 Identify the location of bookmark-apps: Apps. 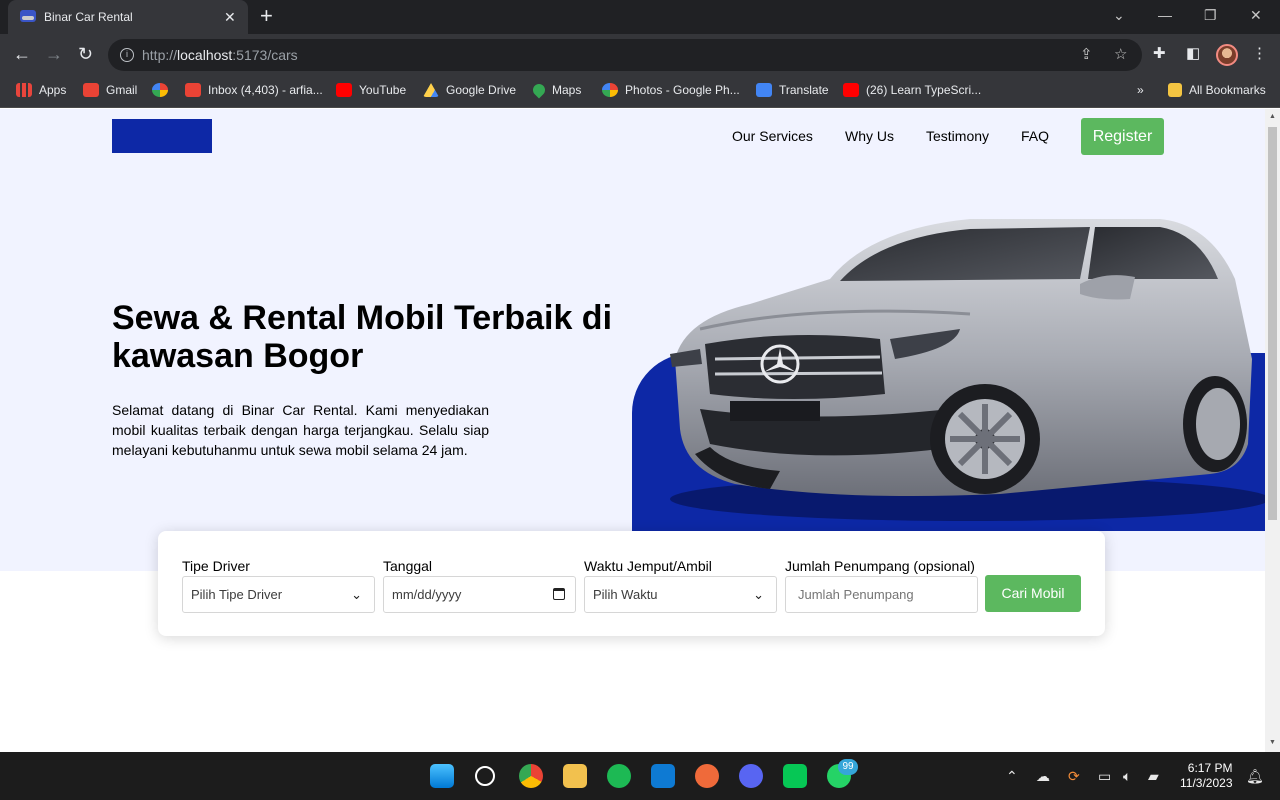
(41, 90).